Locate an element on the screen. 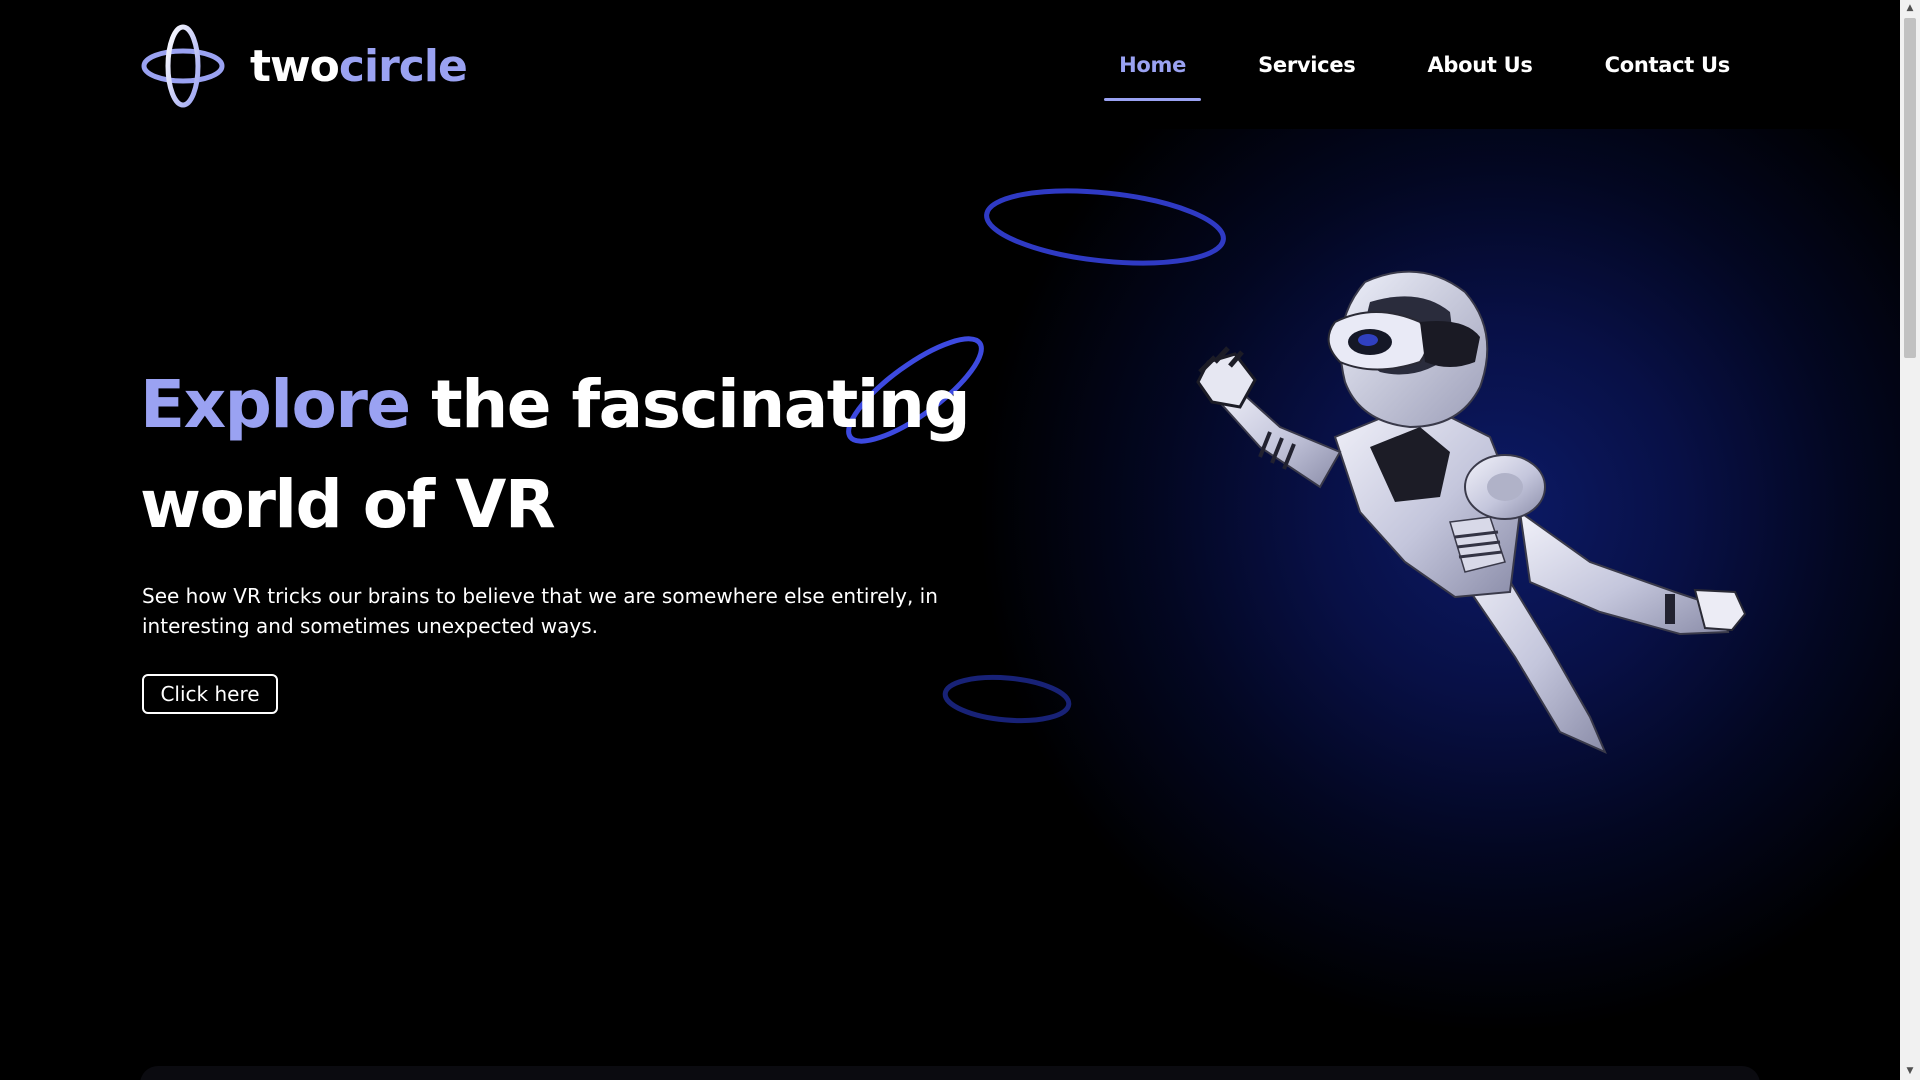 Image resolution: width=1920 pixels, height=1080 pixels. brand-name-part2: circle is located at coordinates (403, 66).